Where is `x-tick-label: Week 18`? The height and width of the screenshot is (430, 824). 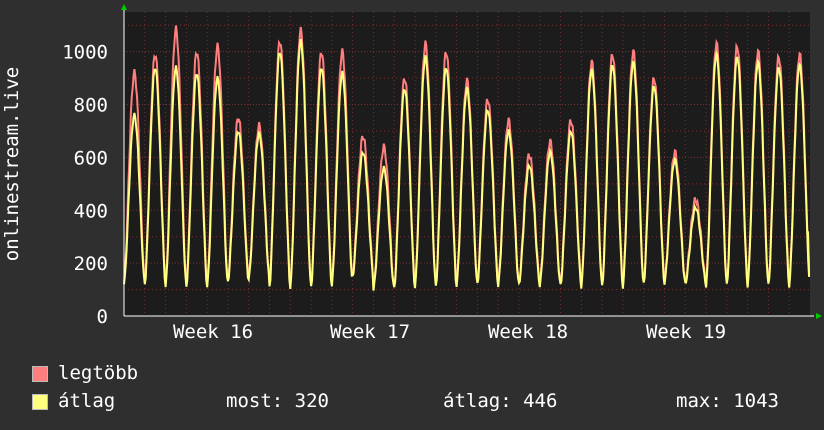
x-tick-label: Week 18 is located at coordinates (528, 332).